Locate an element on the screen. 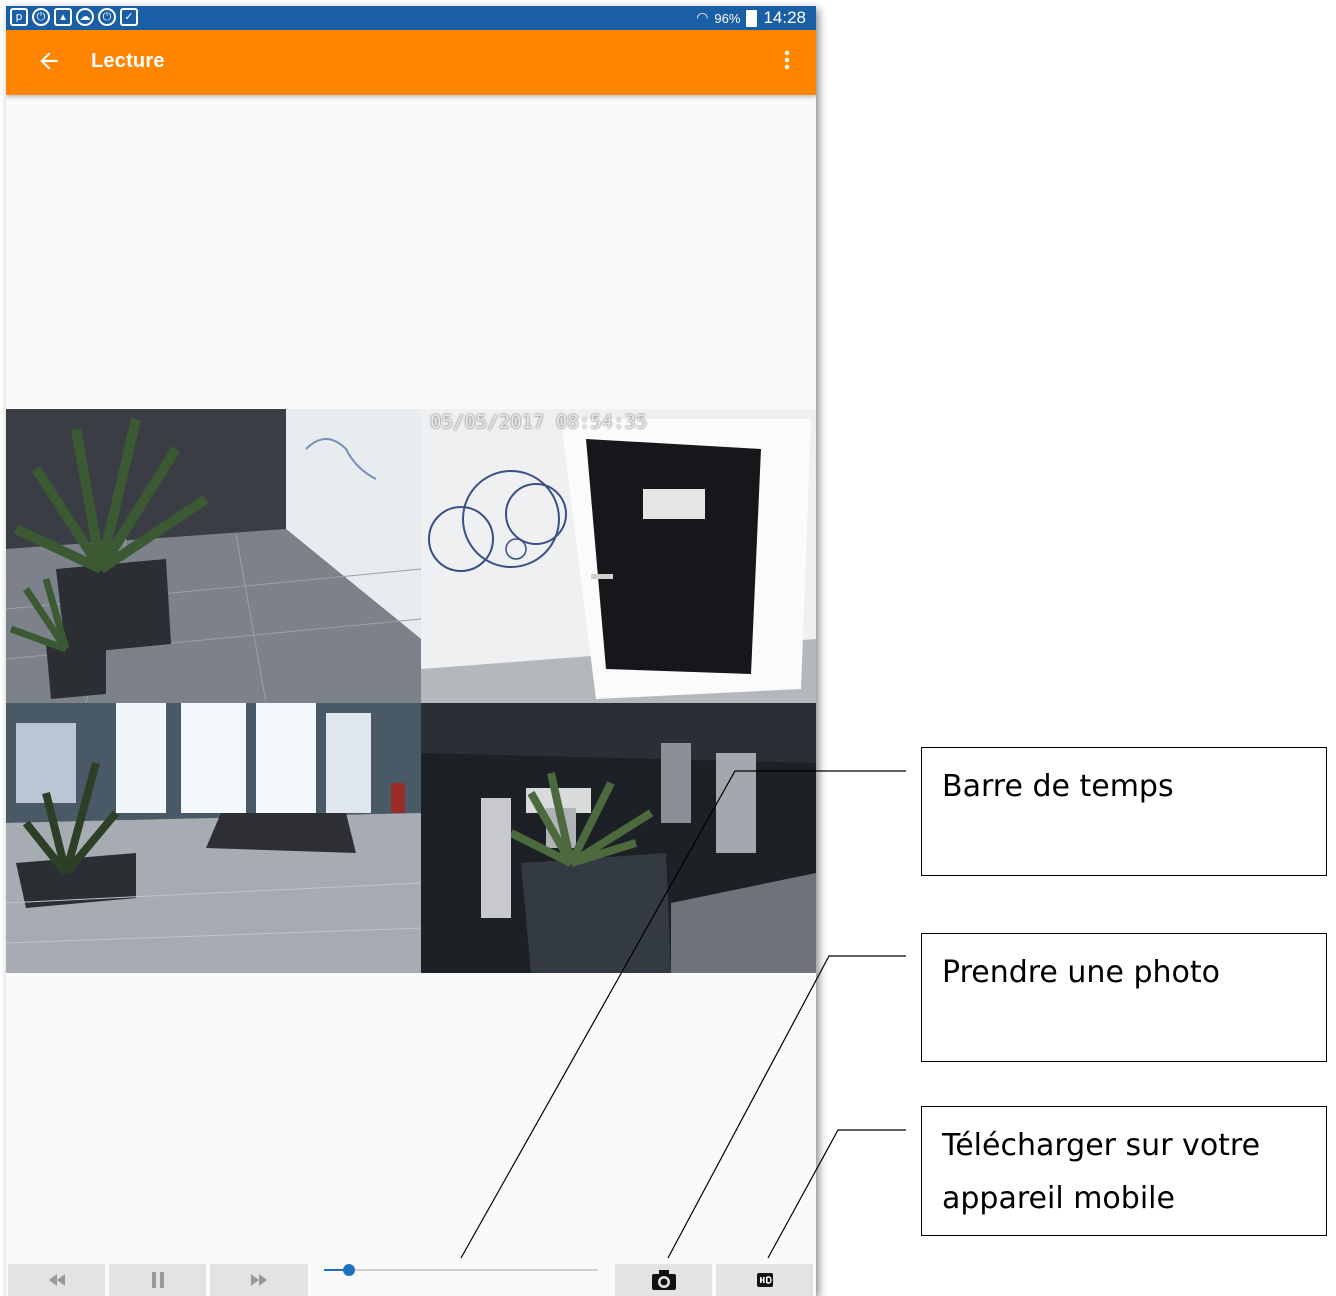 The width and height of the screenshot is (1336, 1296). rewind-button is located at coordinates (56, 1280).